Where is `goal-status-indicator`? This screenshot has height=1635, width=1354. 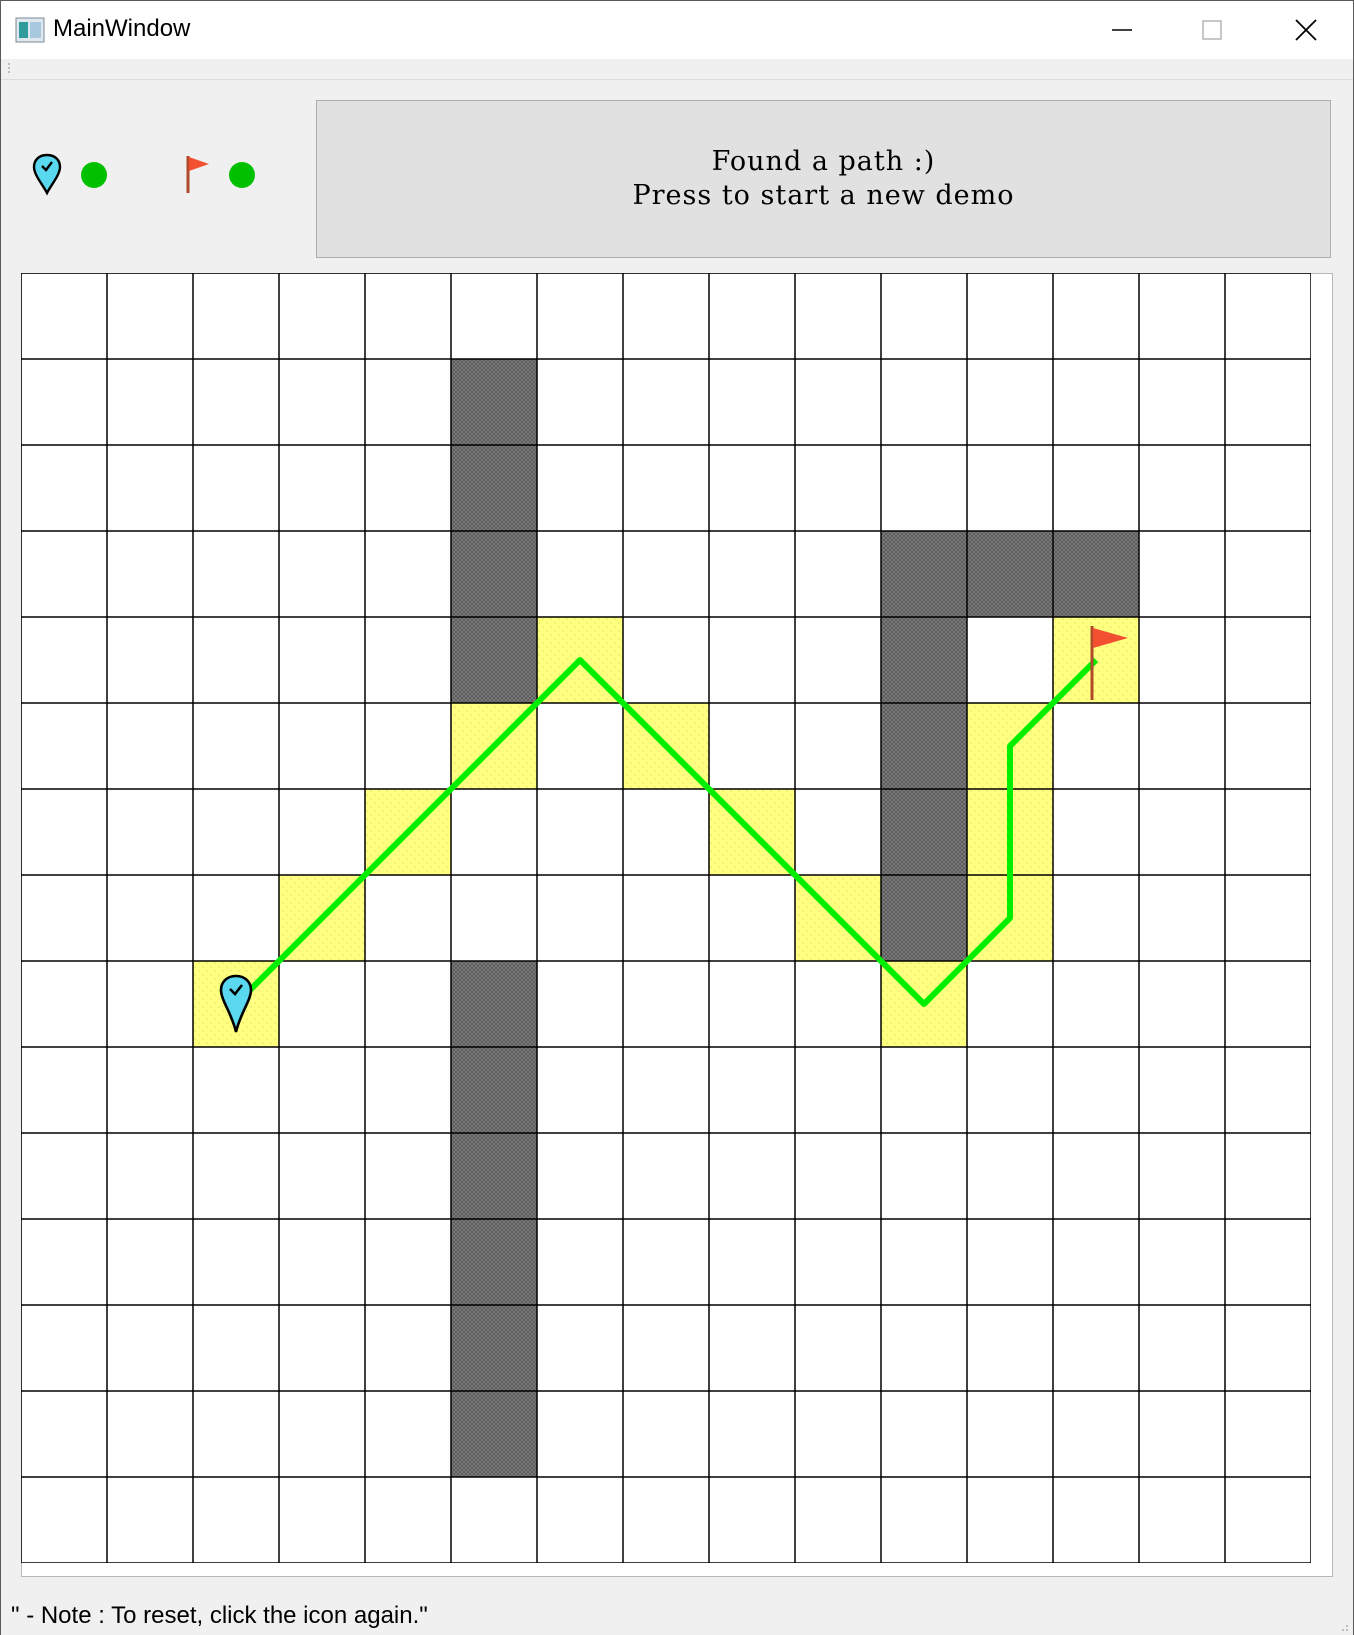
goal-status-indicator is located at coordinates (242, 175).